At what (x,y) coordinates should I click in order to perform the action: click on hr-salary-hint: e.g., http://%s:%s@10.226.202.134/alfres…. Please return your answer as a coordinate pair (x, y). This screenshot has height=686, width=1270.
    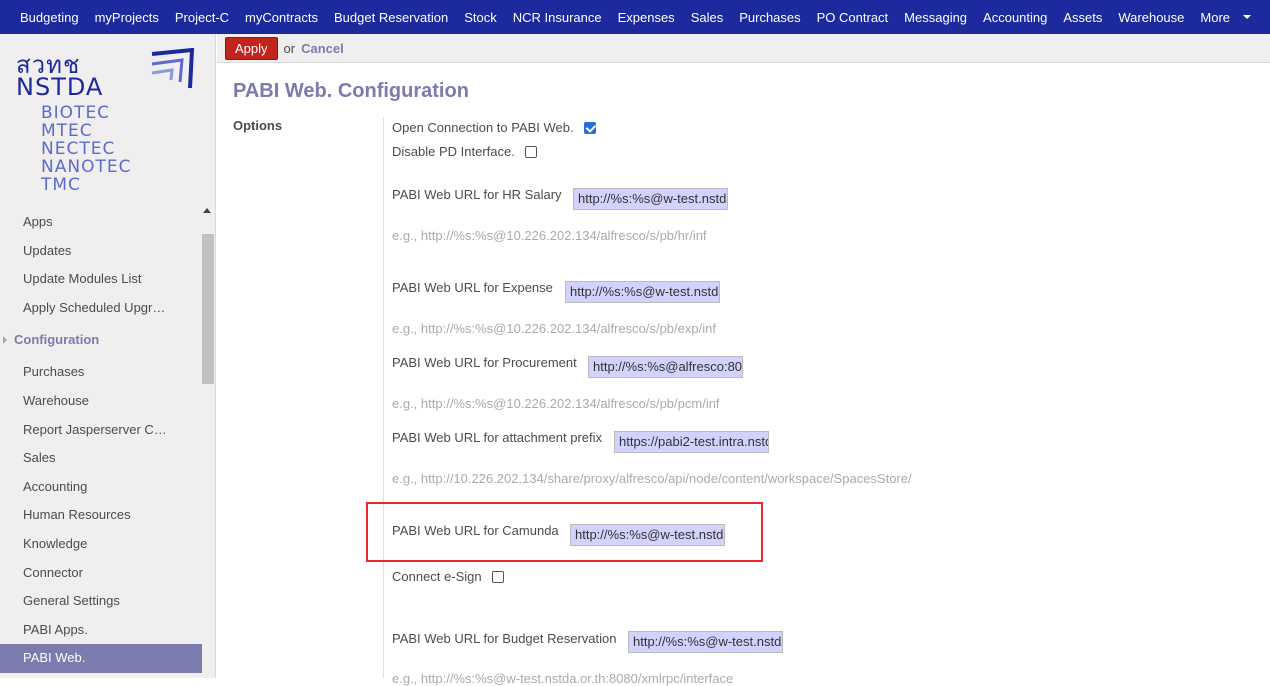
    Looking at the image, I should click on (549, 235).